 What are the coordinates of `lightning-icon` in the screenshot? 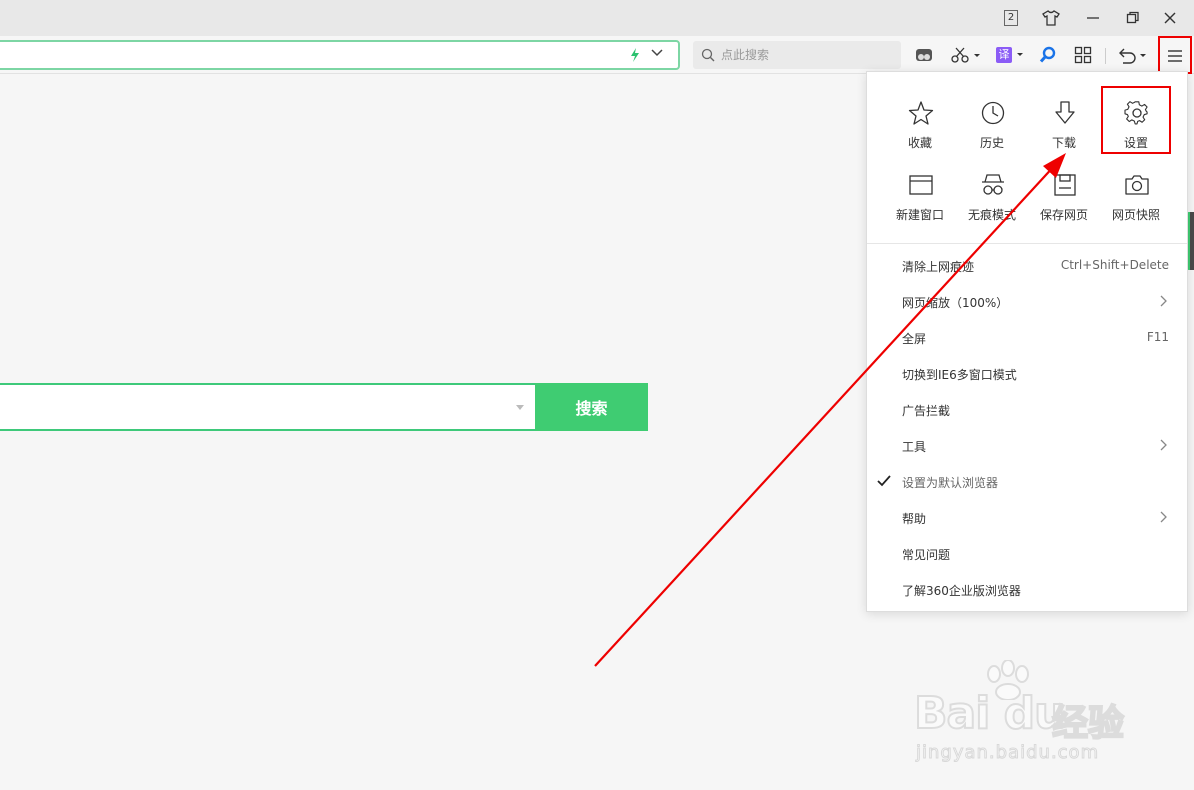 It's located at (635, 57).